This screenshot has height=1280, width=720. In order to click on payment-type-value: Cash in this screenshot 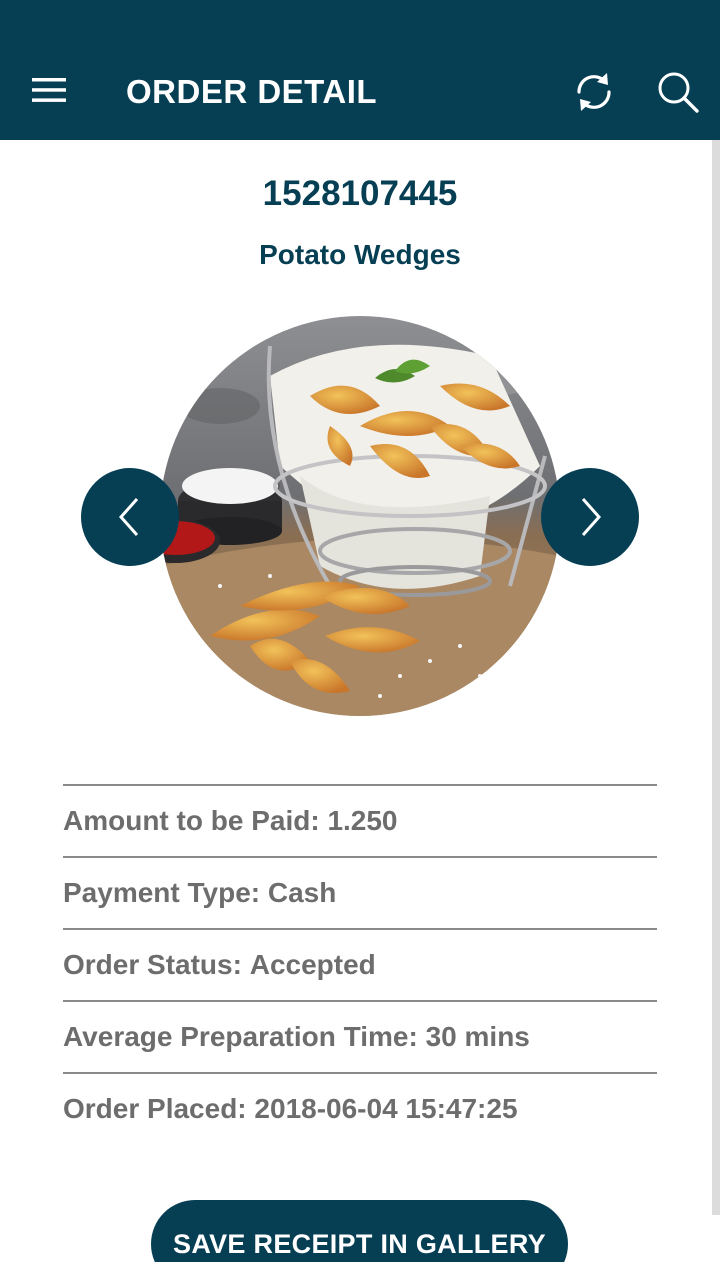, I will do `click(302, 892)`.